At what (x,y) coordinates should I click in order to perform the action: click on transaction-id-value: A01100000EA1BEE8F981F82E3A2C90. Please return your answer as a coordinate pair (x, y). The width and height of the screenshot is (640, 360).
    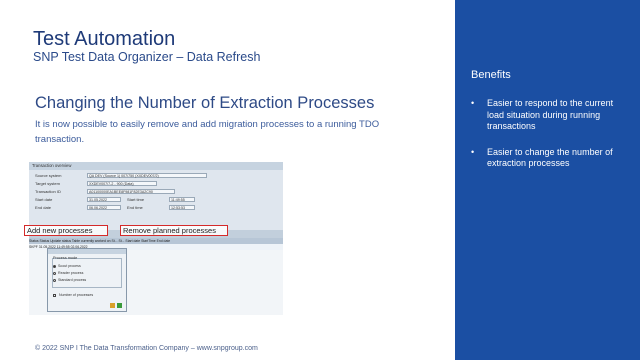
    Looking at the image, I should click on (131, 191).